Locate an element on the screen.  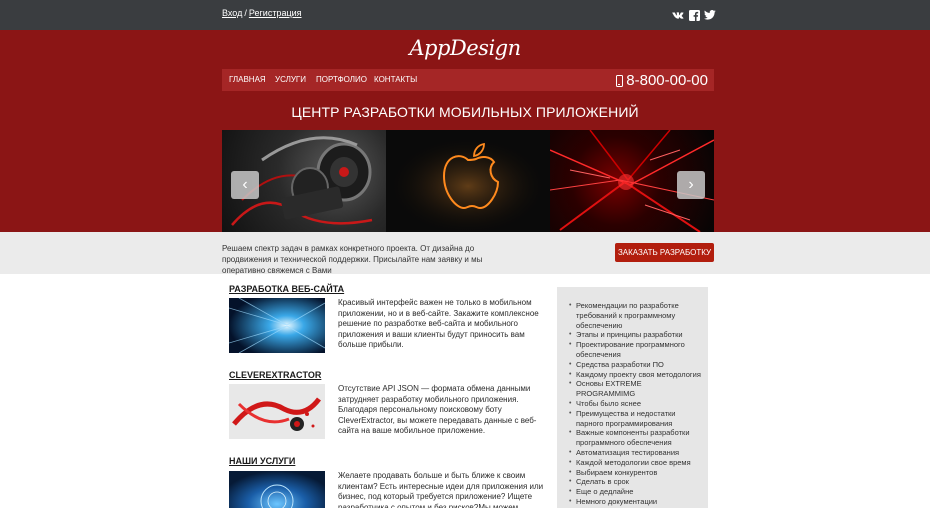
phone-number: 8-800-00-00 is located at coordinates (662, 80).